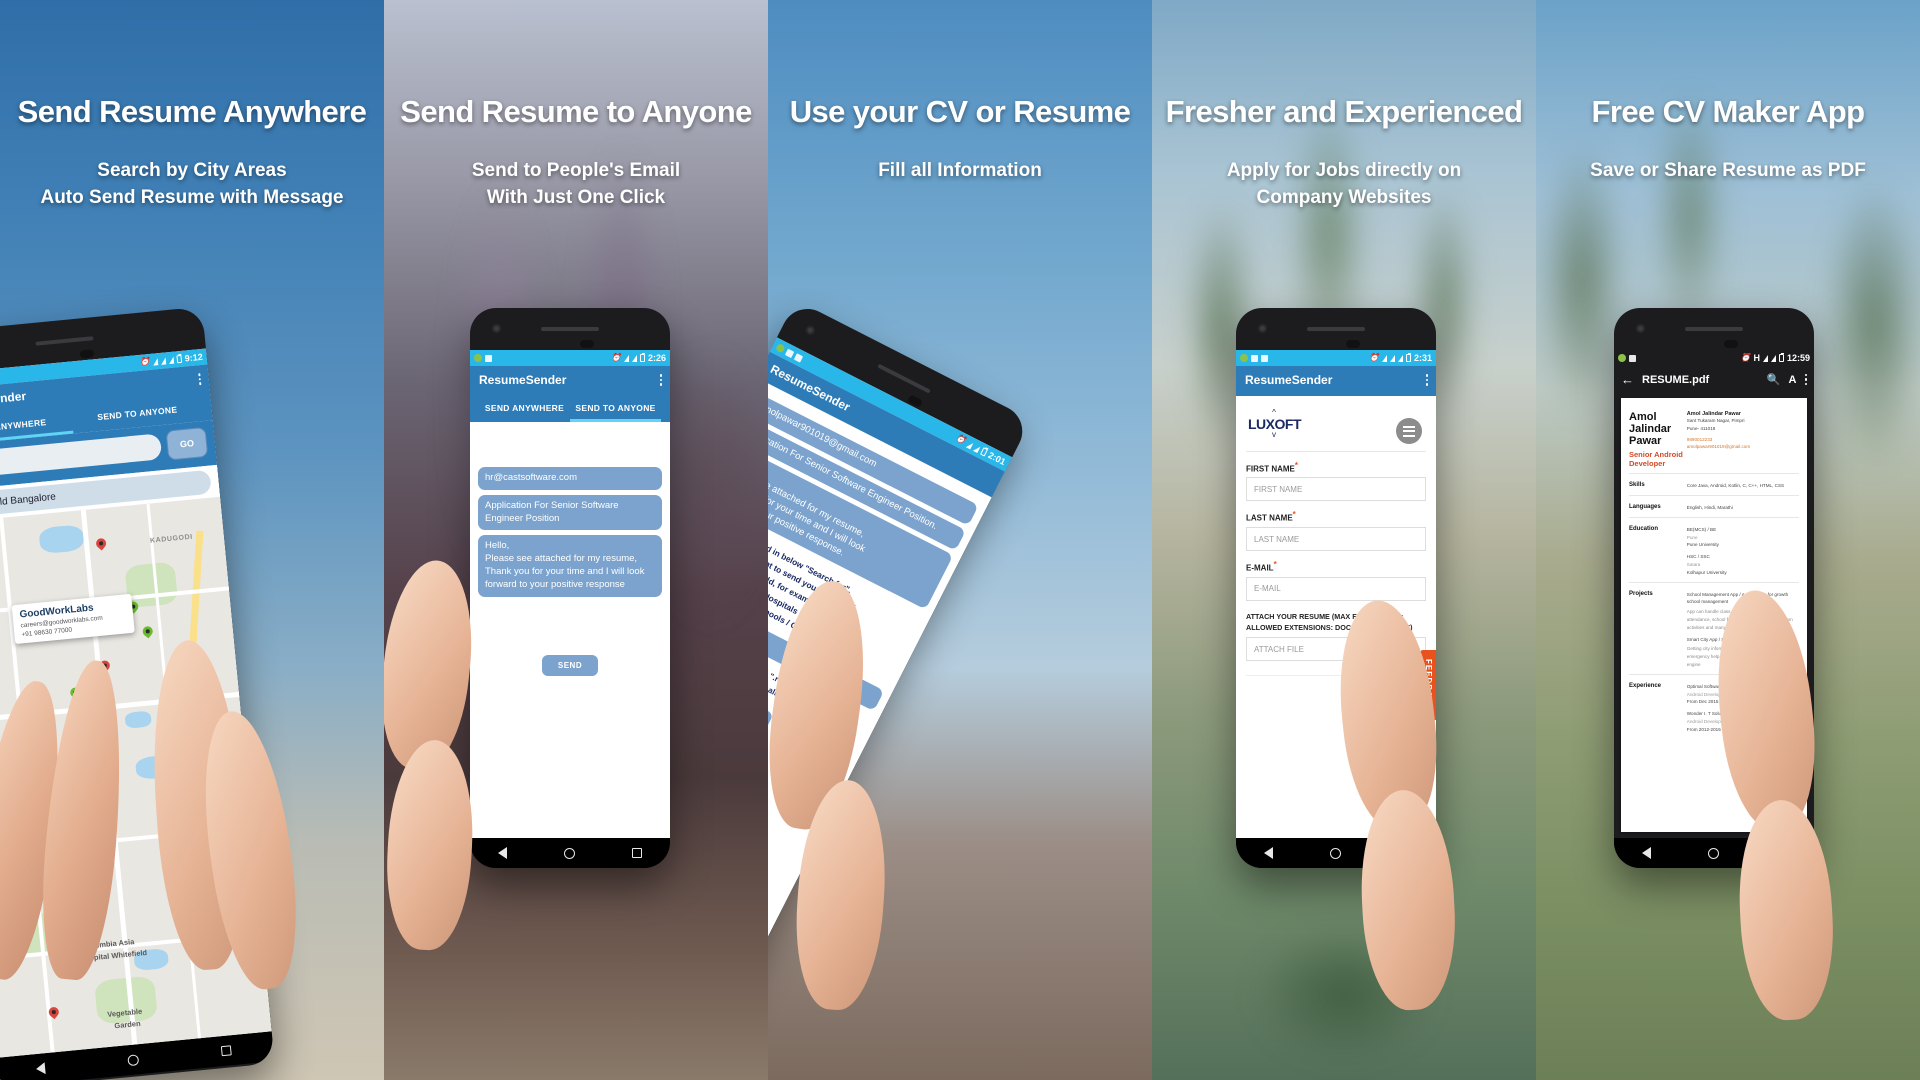  I want to click on resume-address-2: Pune- 411018, so click(1701, 428).